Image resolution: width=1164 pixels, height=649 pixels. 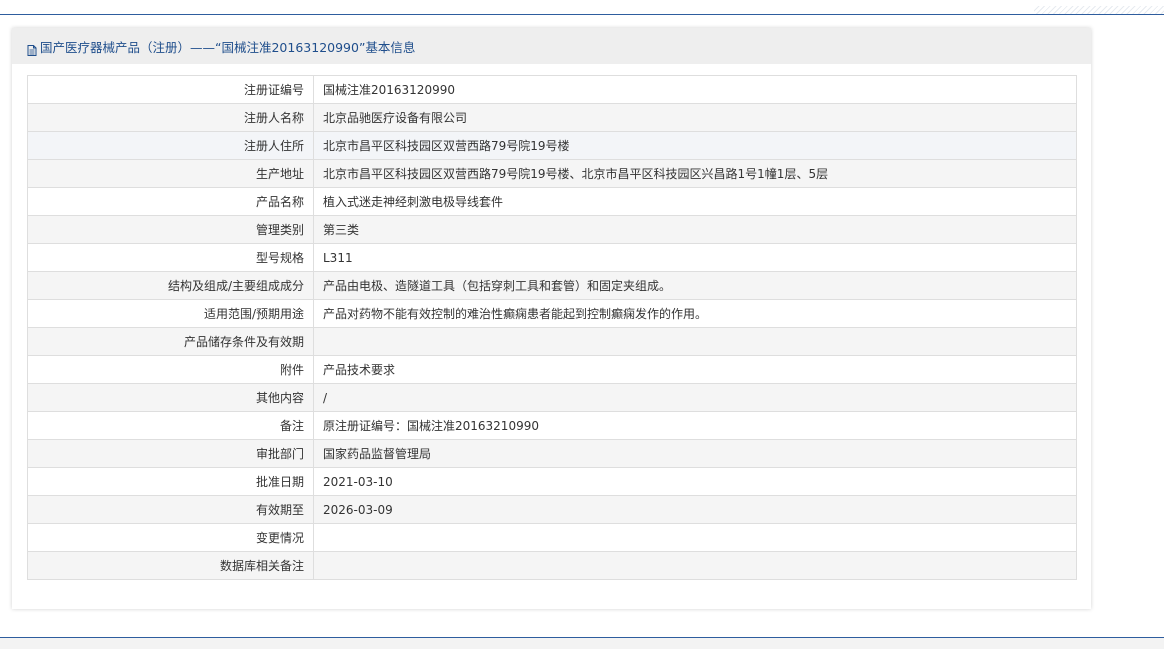 What do you see at coordinates (170, 537) in the screenshot?
I see `field-label: 变更情况` at bounding box center [170, 537].